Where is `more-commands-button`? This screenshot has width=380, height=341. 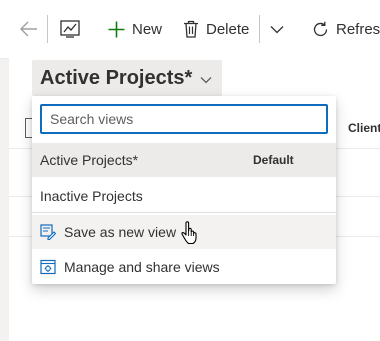
more-commands-button is located at coordinates (277, 29).